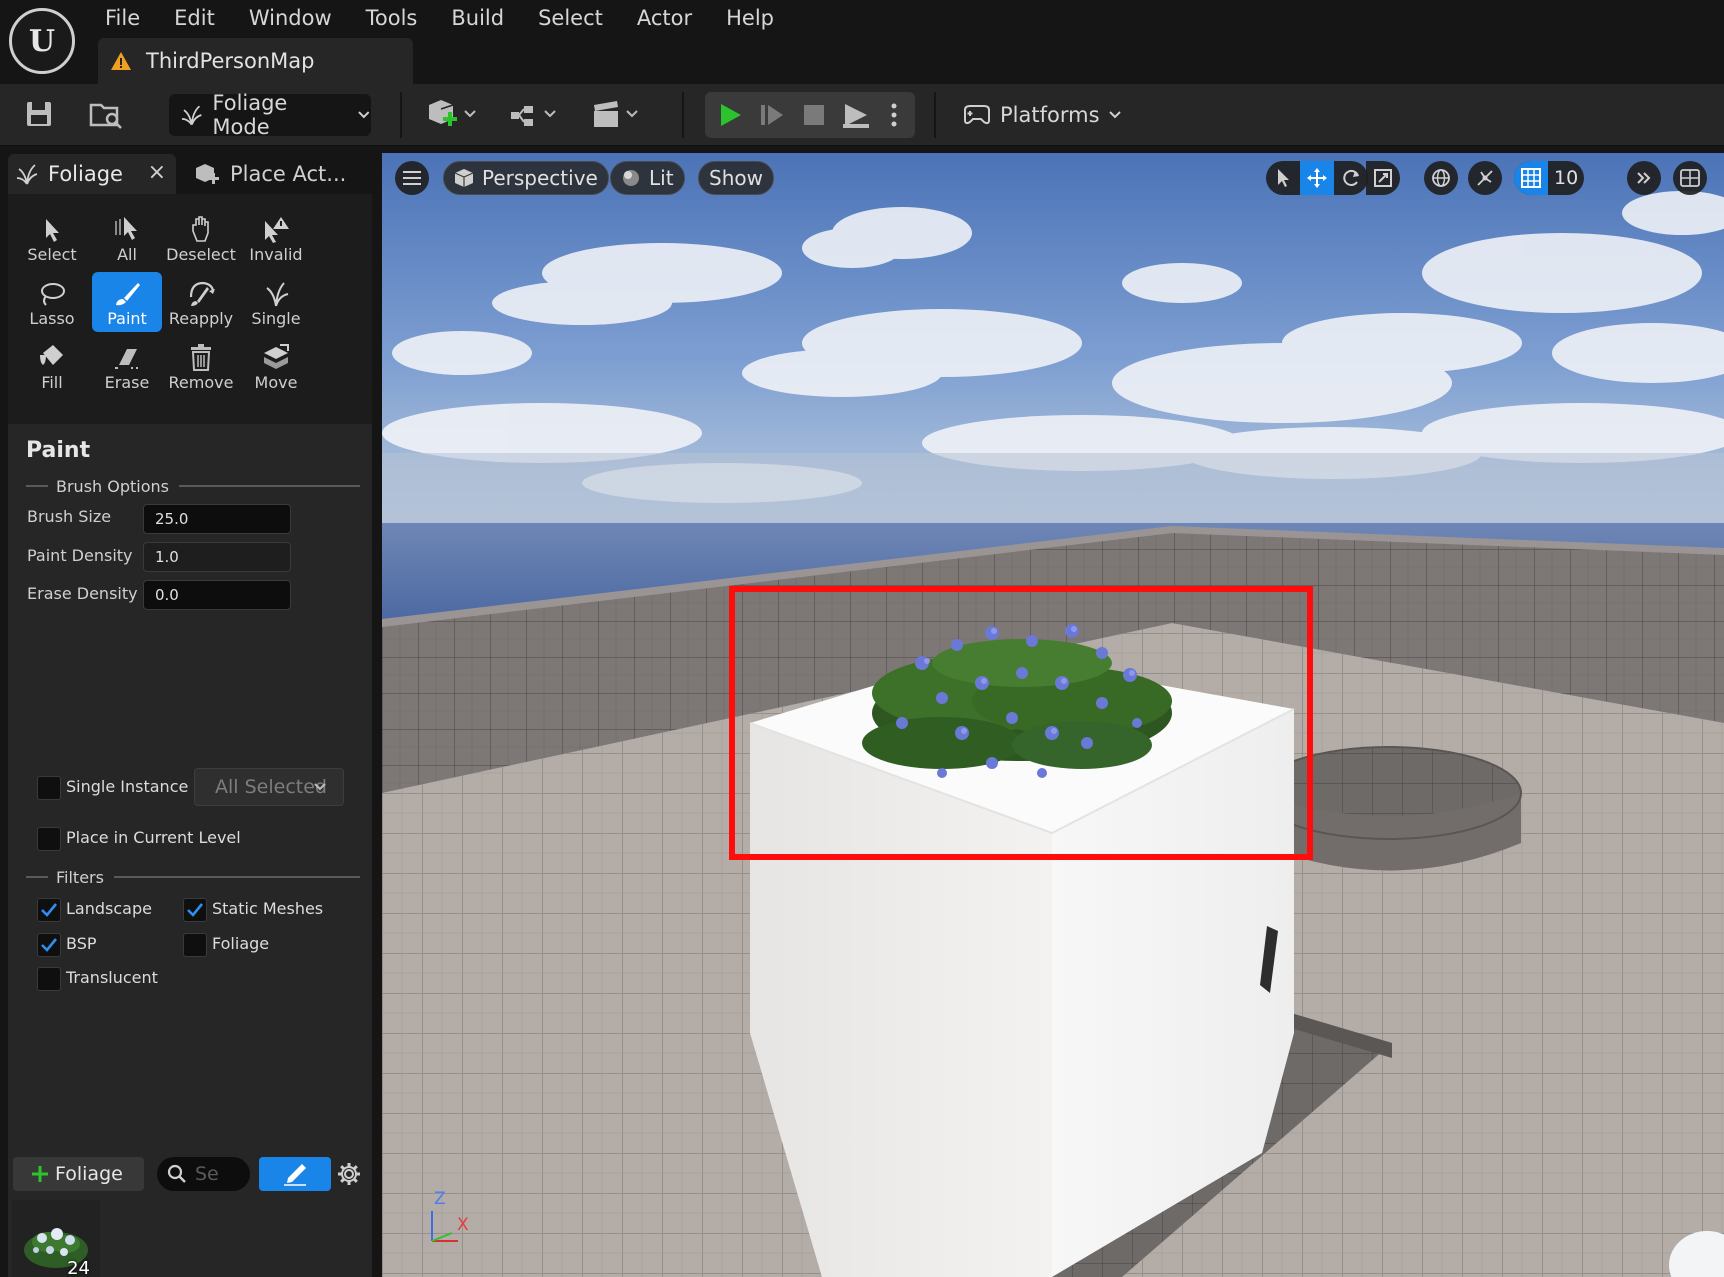 The width and height of the screenshot is (1724, 1277). I want to click on browse-content-icon, so click(106, 114).